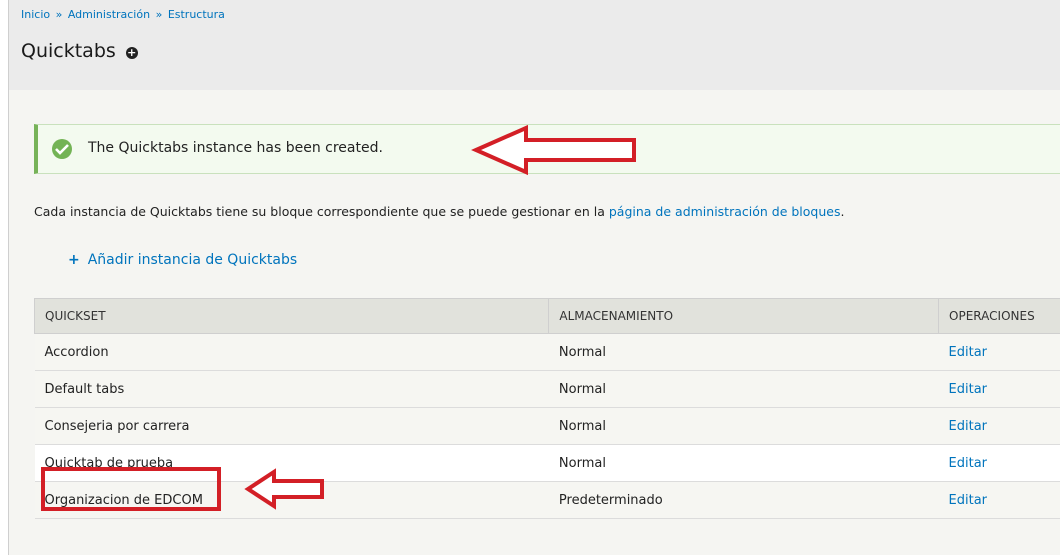 Image resolution: width=1060 pixels, height=555 pixels. What do you see at coordinates (291, 352) in the screenshot?
I see `quickset-name: Accordion` at bounding box center [291, 352].